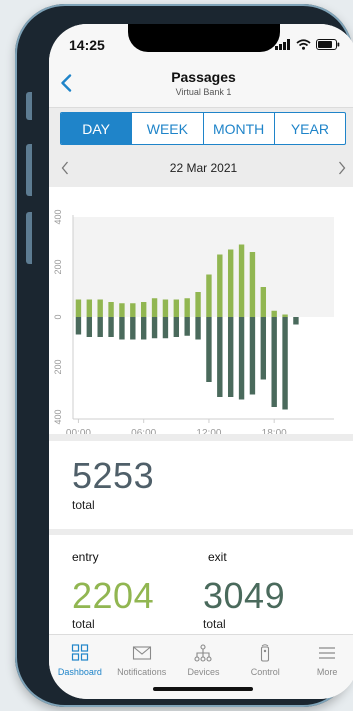 The height and width of the screenshot is (711, 353). Describe the element at coordinates (201, 485) in the screenshot. I see `total-card: 5253 total` at that location.